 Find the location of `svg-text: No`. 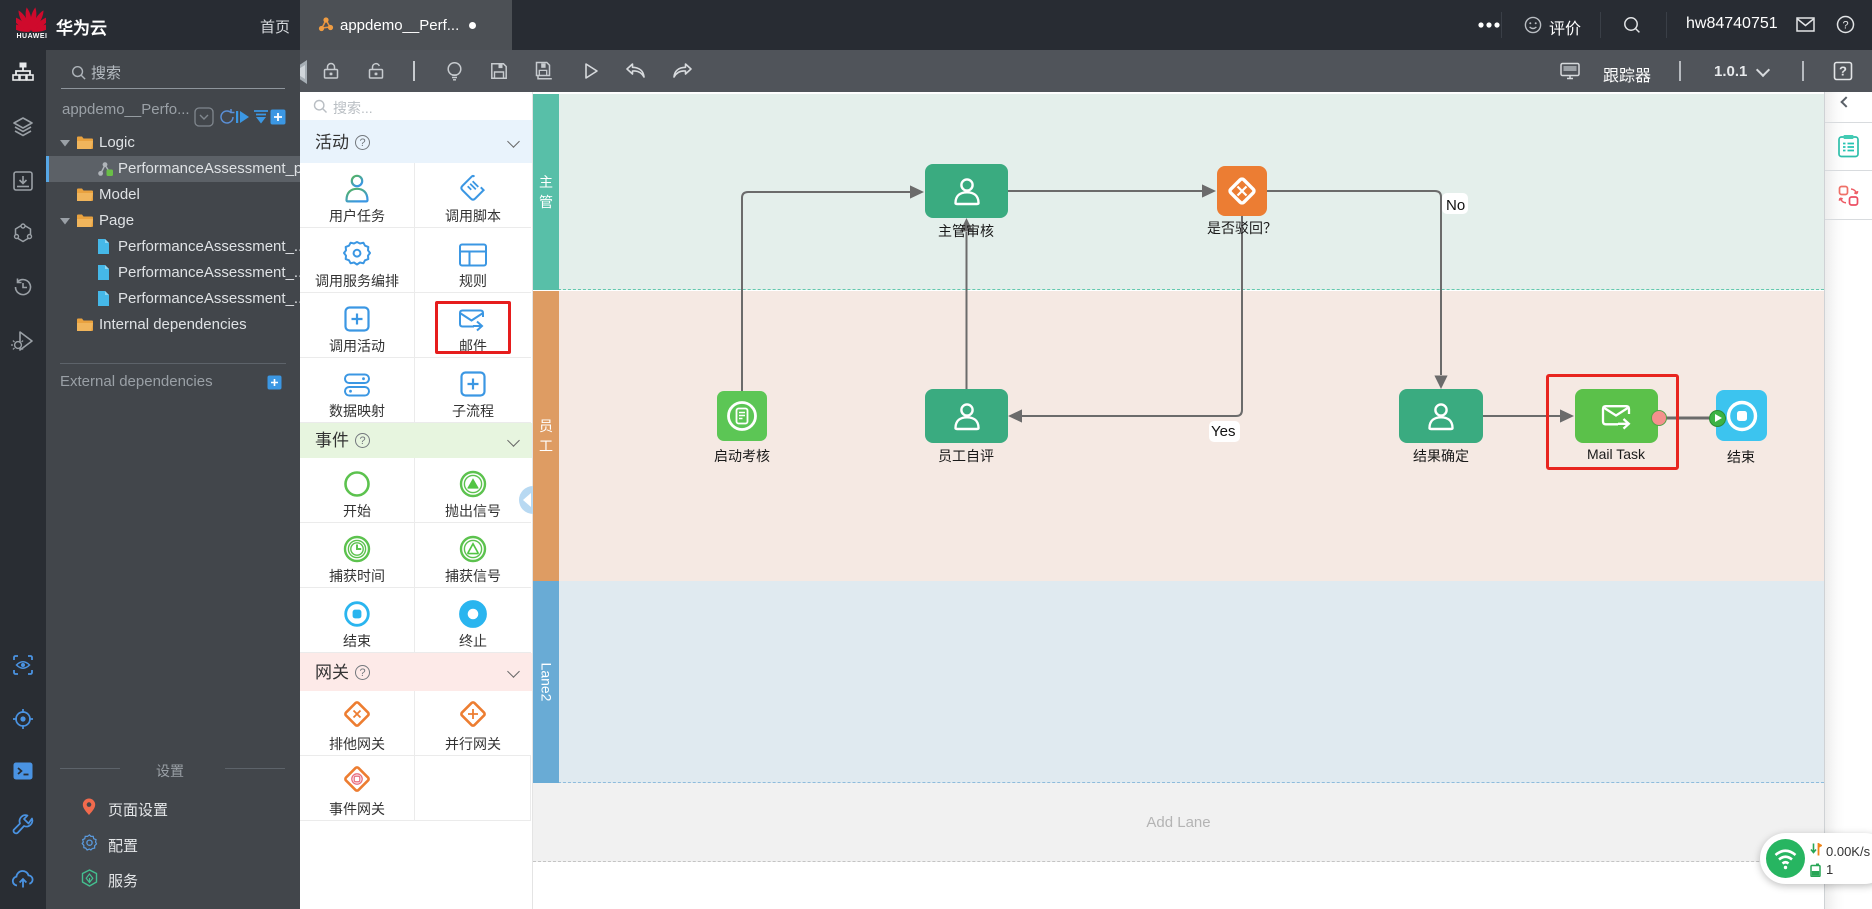

svg-text: No is located at coordinates (1455, 205).